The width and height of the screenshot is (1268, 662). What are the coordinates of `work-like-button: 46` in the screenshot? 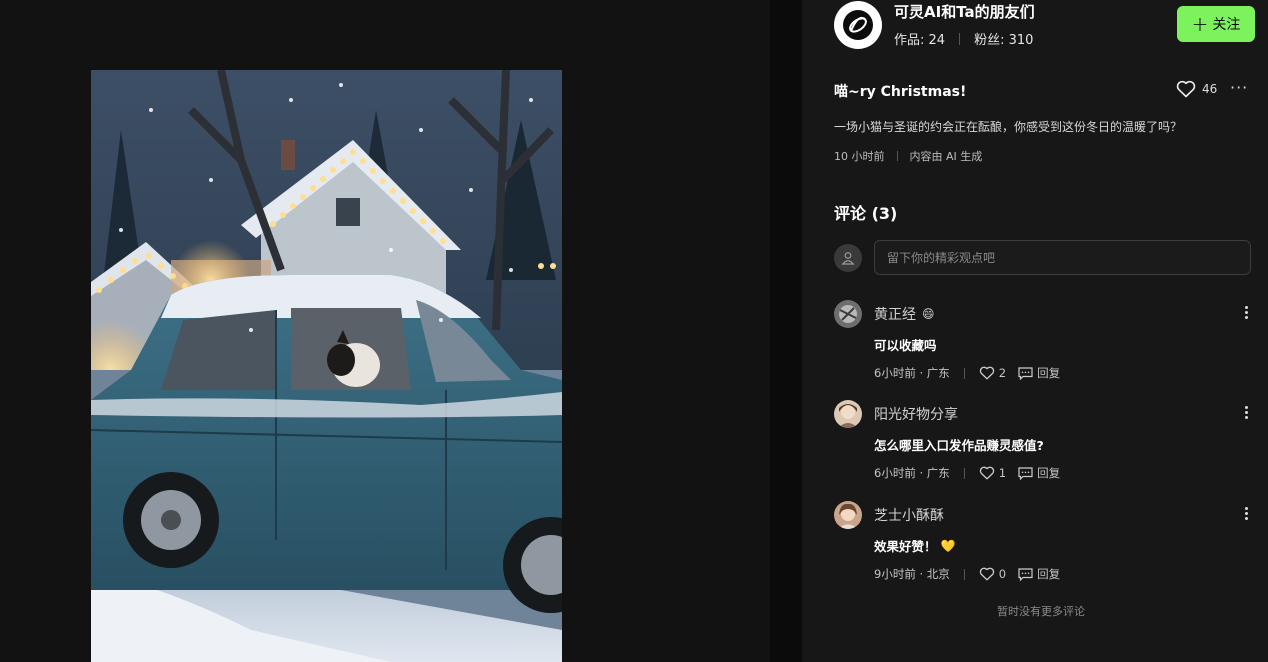 It's located at (1196, 89).